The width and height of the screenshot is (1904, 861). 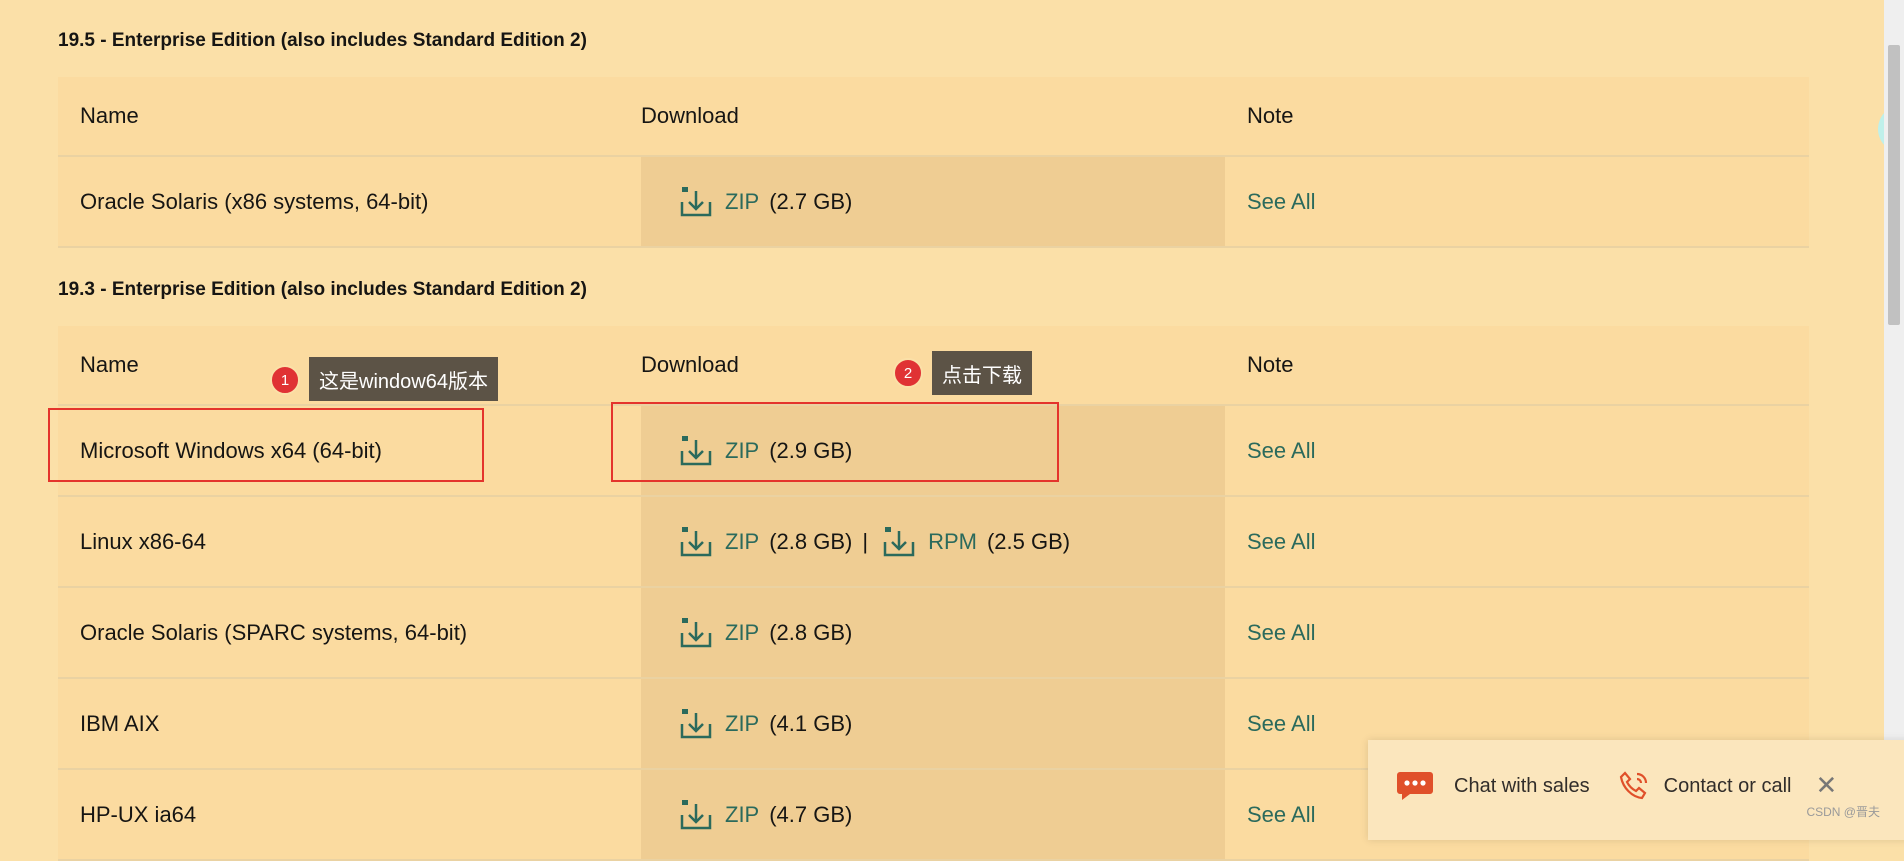 I want to click on row-name: Oracle Solaris (x86 systems, 64-bit), so click(x=254, y=201).